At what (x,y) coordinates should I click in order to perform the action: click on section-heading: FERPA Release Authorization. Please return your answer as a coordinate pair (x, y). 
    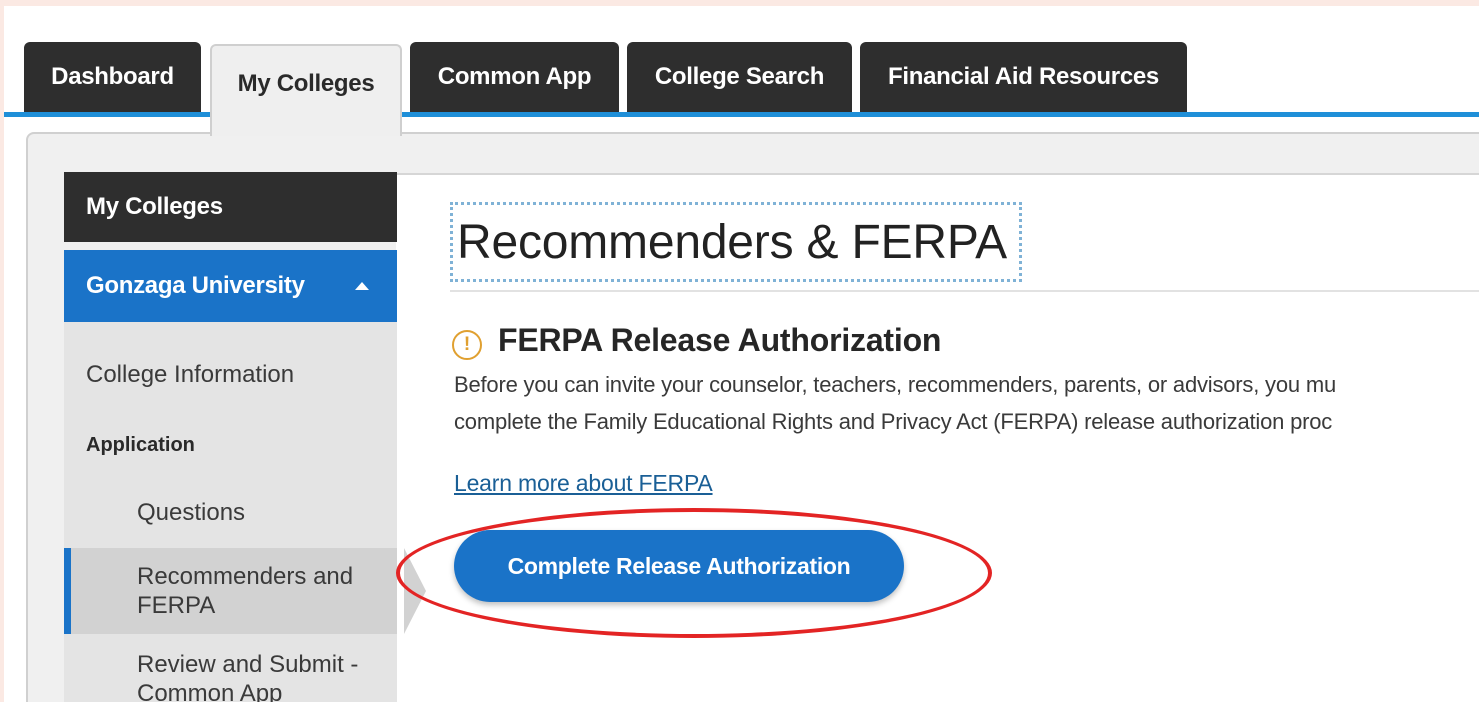
    Looking at the image, I should click on (720, 340).